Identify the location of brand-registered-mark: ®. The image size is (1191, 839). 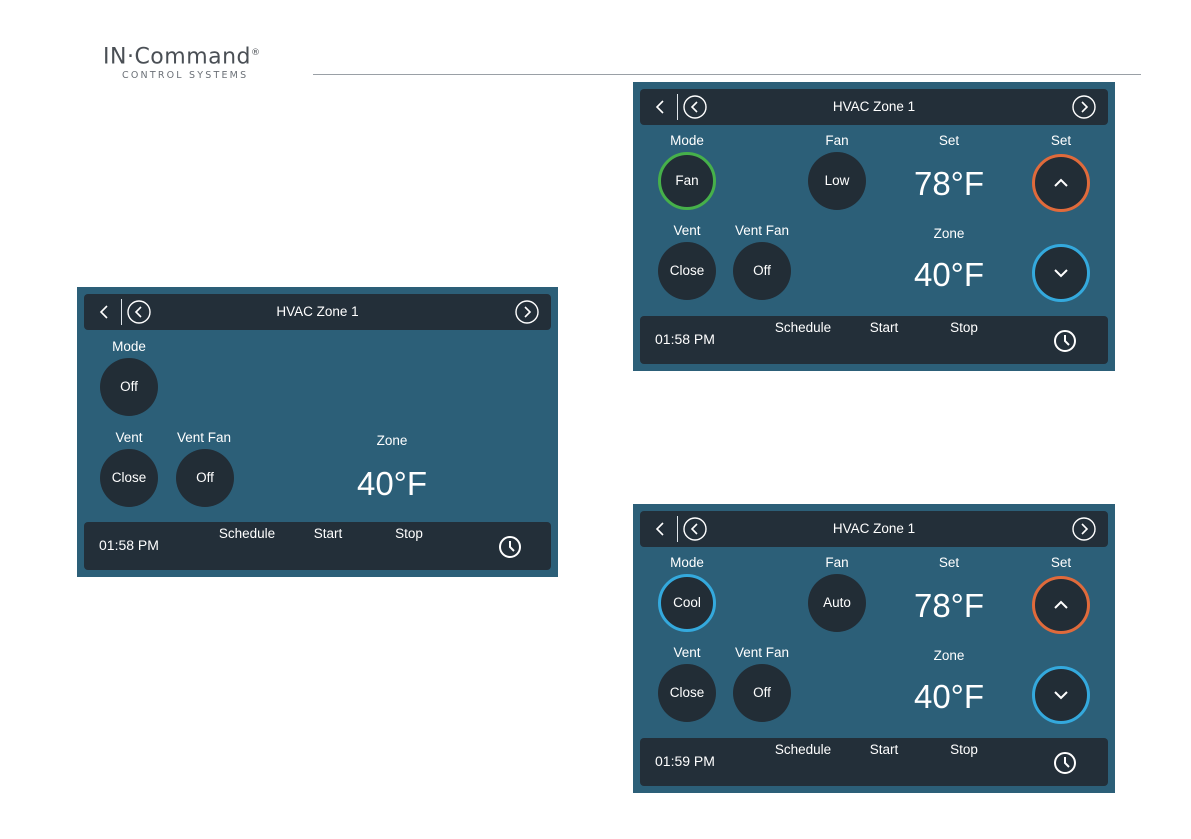
(256, 53).